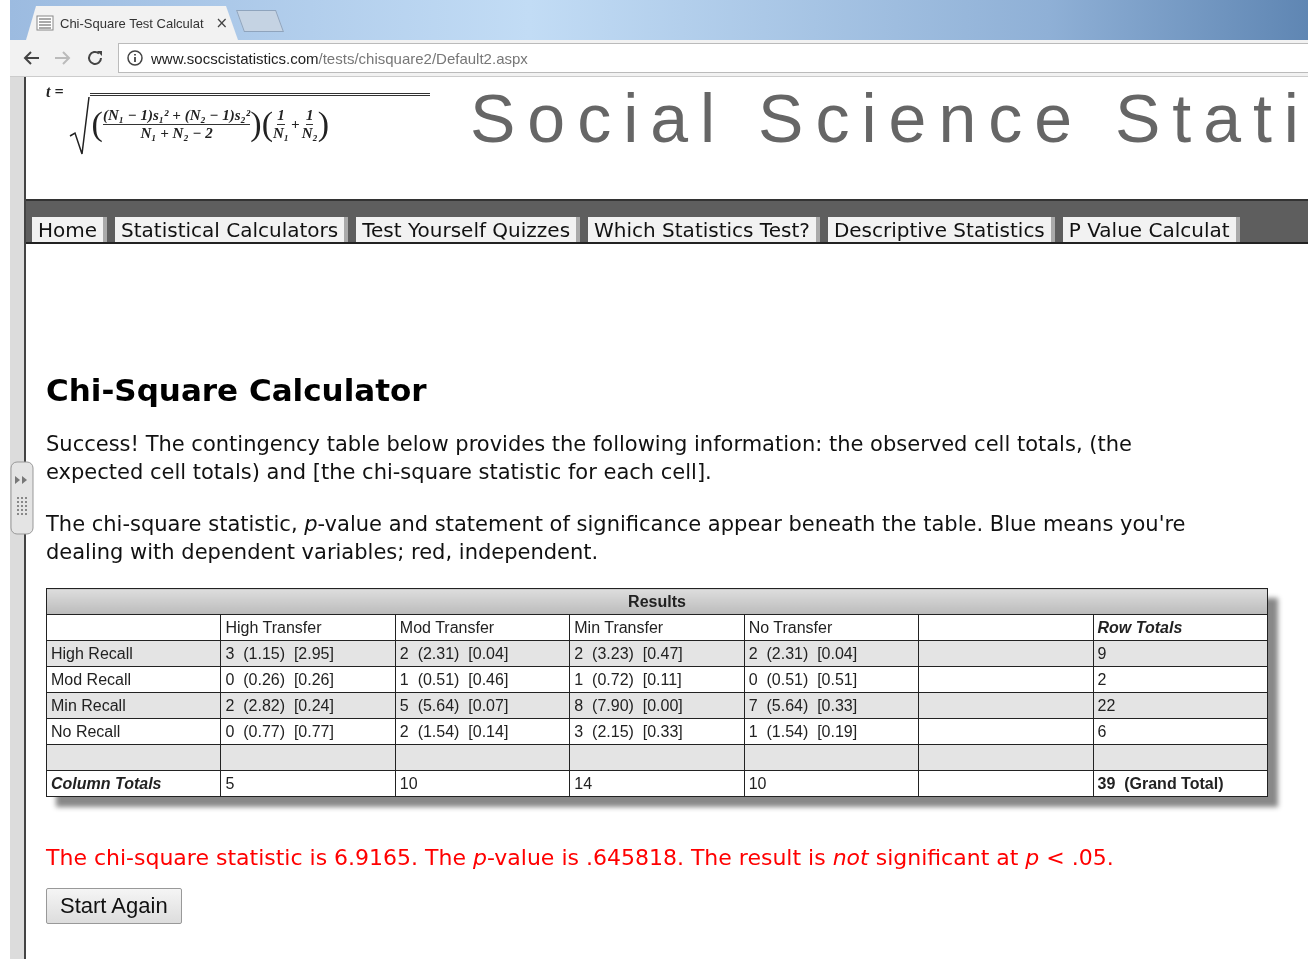 Image resolution: width=1308 pixels, height=959 pixels. Describe the element at coordinates (657, 601) in the screenshot. I see `table-title: Results` at that location.